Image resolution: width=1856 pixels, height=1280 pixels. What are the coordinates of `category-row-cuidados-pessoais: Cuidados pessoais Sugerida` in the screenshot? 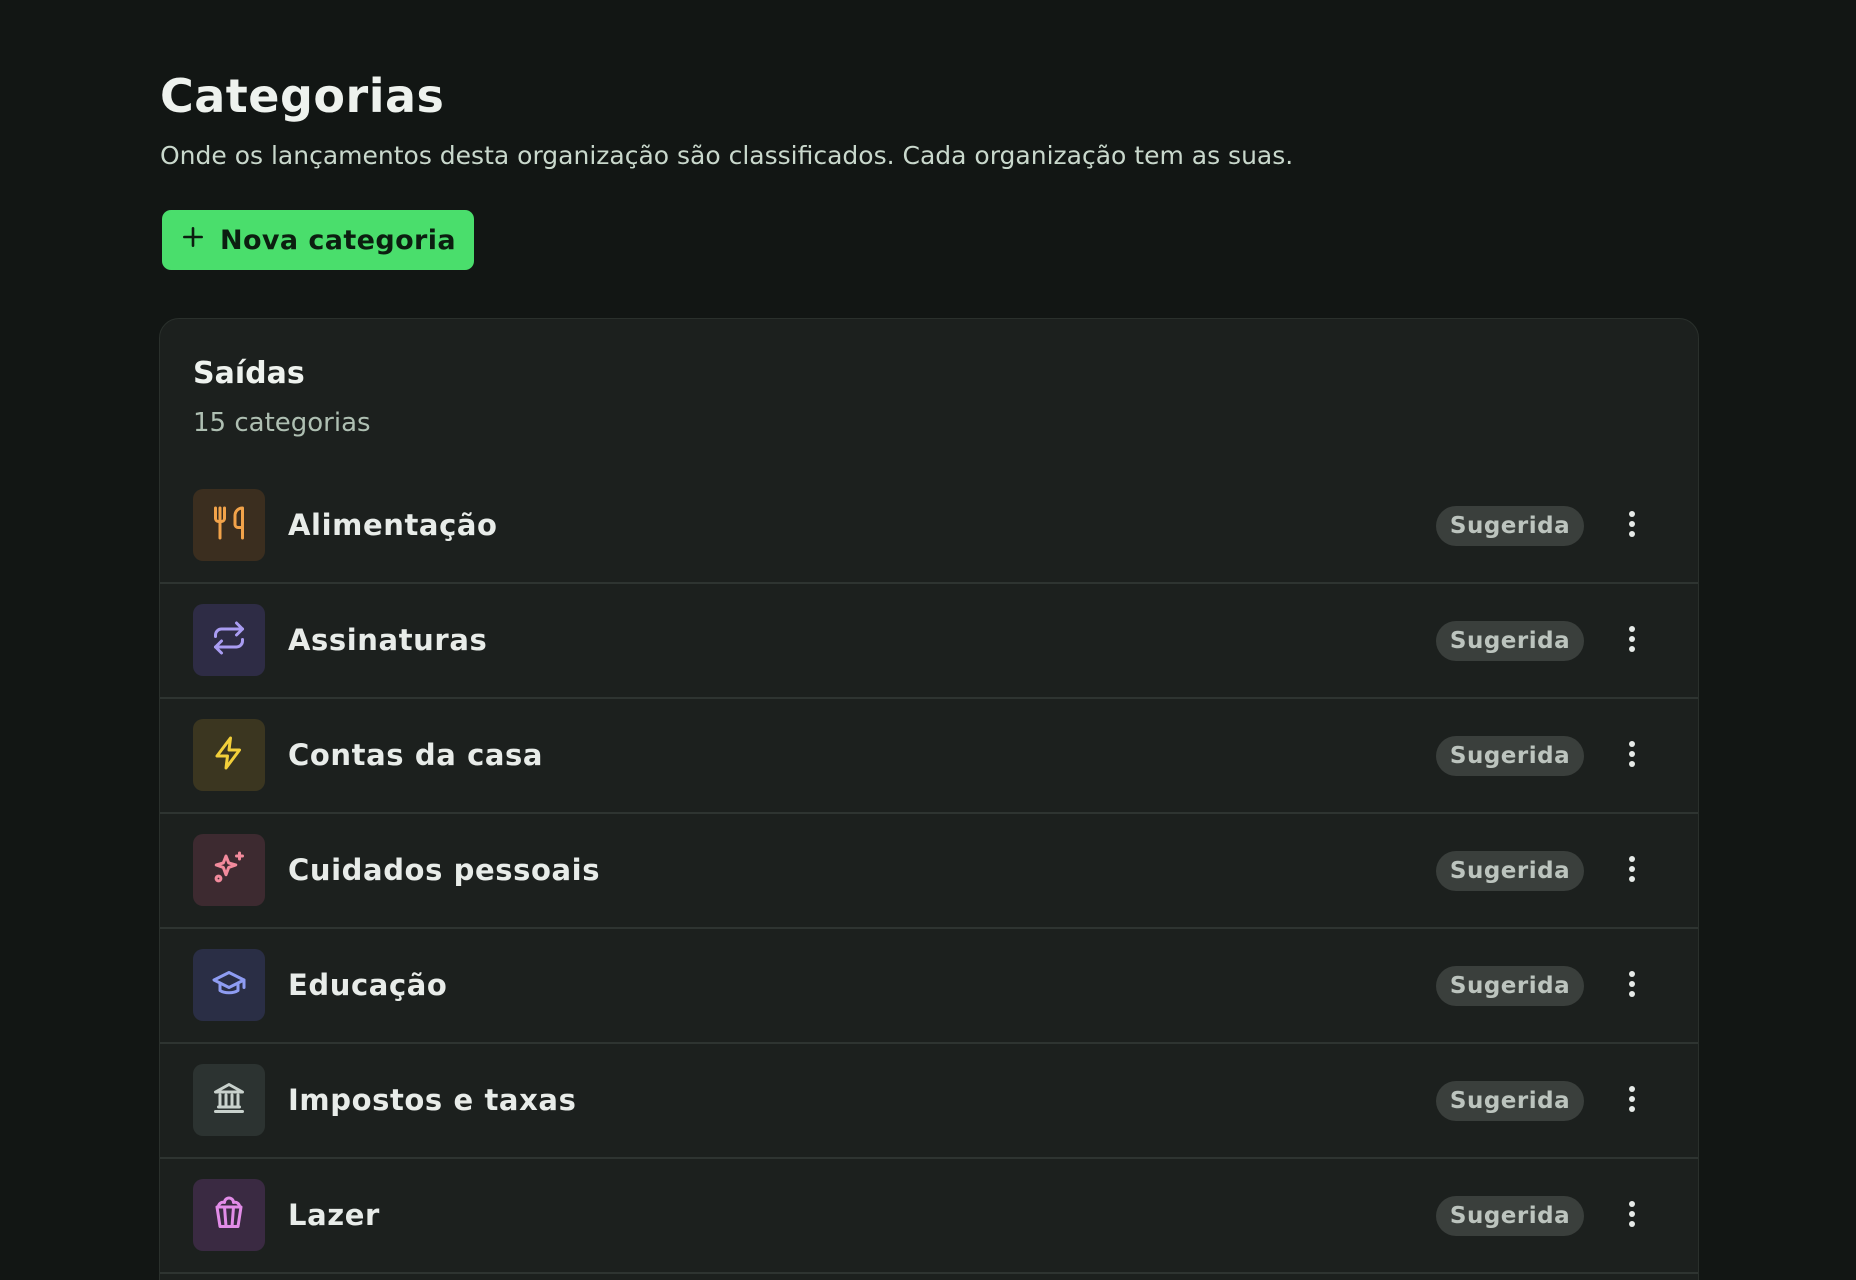 It's located at (929, 871).